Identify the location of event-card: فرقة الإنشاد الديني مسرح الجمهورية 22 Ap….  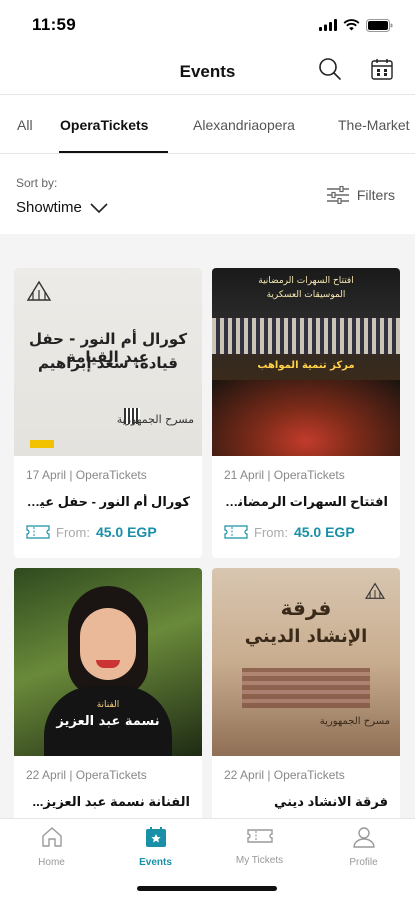
(306, 693).